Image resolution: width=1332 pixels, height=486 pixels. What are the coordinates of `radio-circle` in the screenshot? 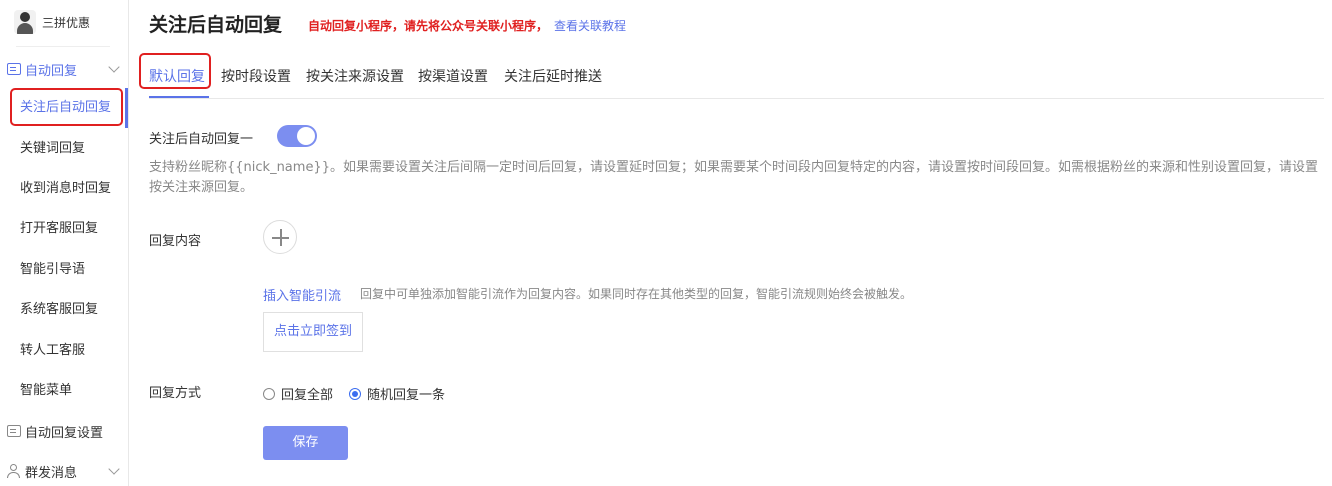 It's located at (269, 393).